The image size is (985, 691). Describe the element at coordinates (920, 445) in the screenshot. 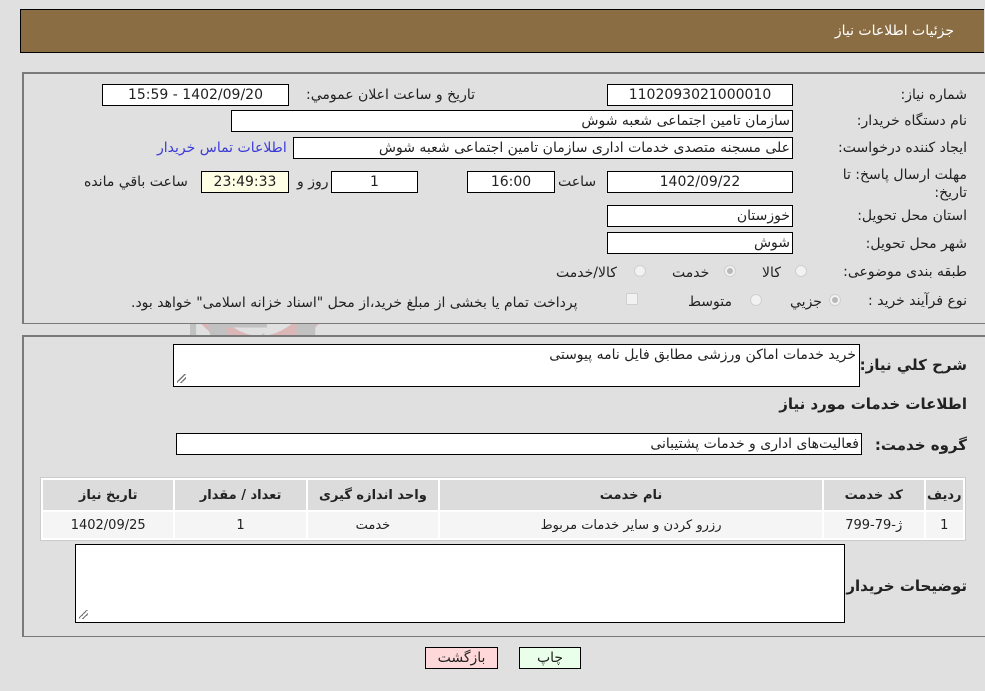

I see `service-group-label: گروه خدمت:` at that location.